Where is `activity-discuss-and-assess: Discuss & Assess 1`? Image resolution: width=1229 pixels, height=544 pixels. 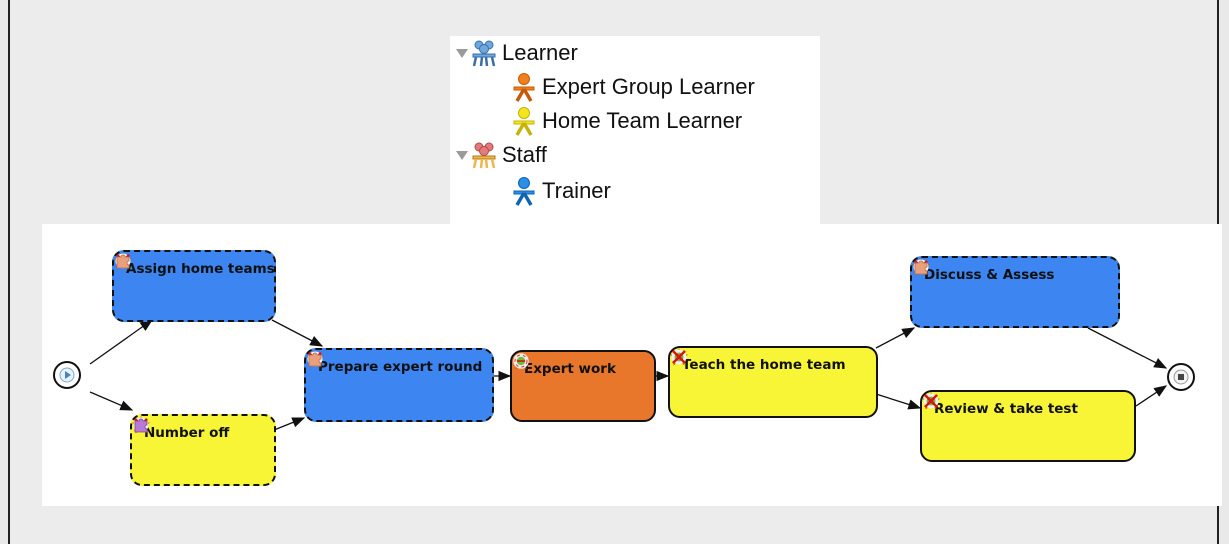
activity-discuss-and-assess: Discuss & Assess 1 is located at coordinates (1015, 292).